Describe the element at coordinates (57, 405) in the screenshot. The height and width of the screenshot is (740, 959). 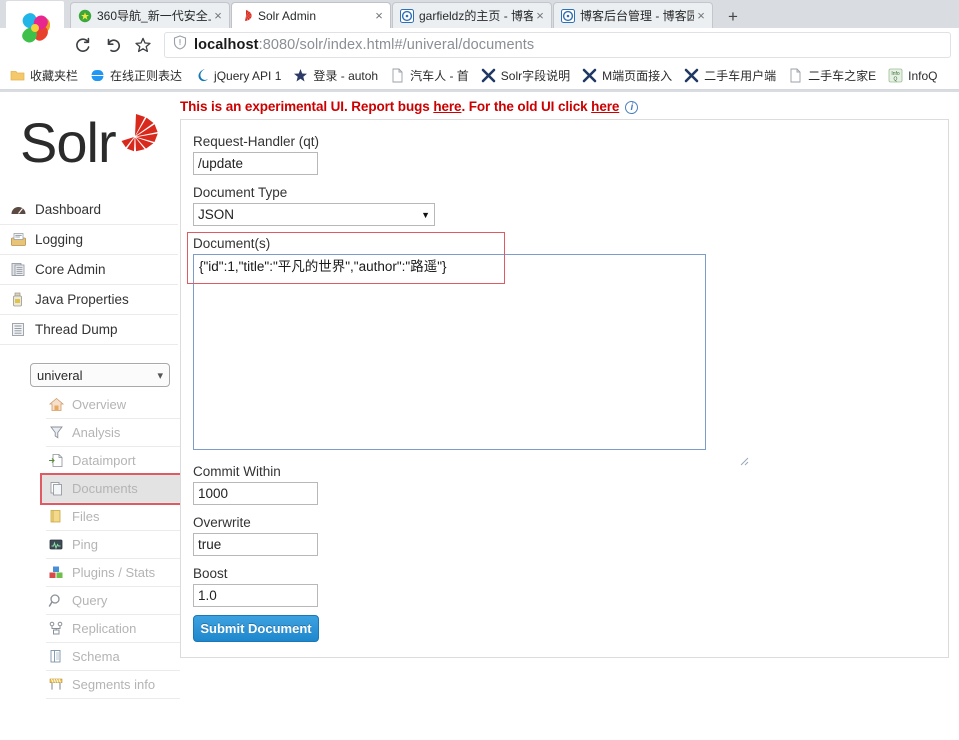
I see `overview-icon` at that location.